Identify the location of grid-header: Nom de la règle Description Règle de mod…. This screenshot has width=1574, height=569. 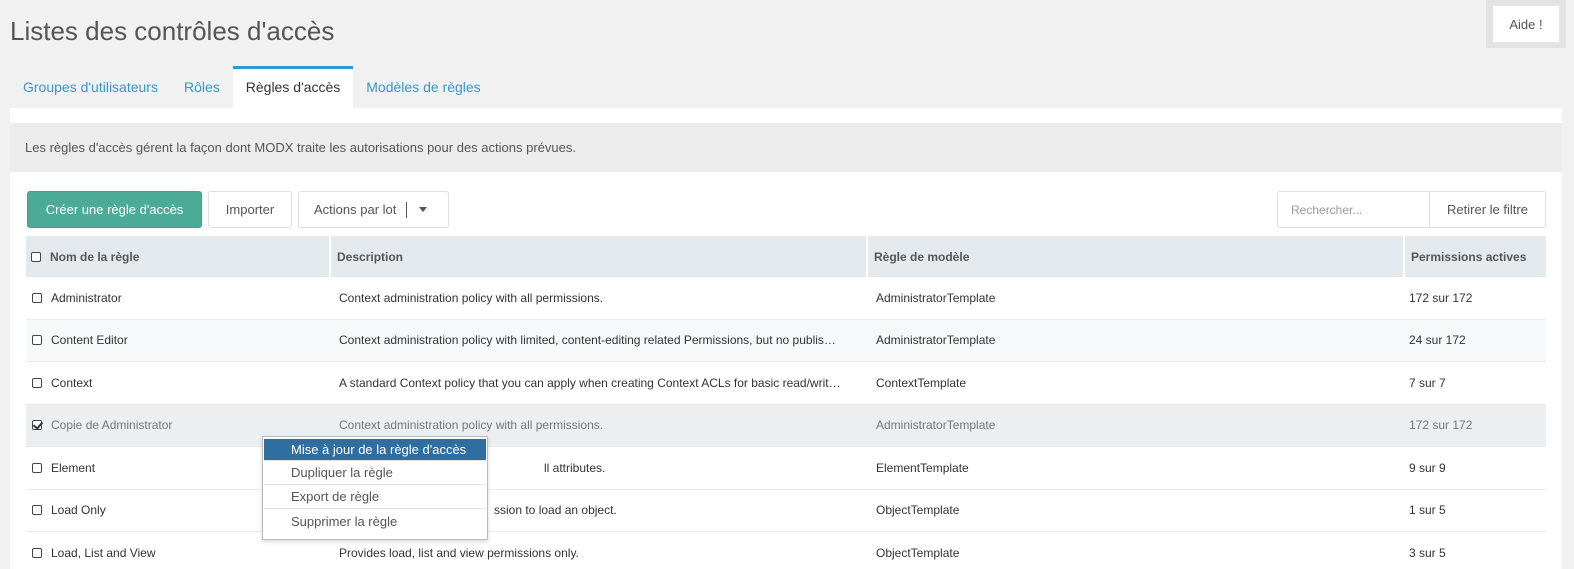
(786, 256).